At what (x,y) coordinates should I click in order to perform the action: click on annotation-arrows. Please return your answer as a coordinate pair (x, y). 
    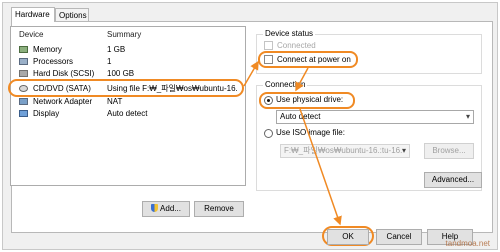
    Looking at the image, I should click on (292, 143).